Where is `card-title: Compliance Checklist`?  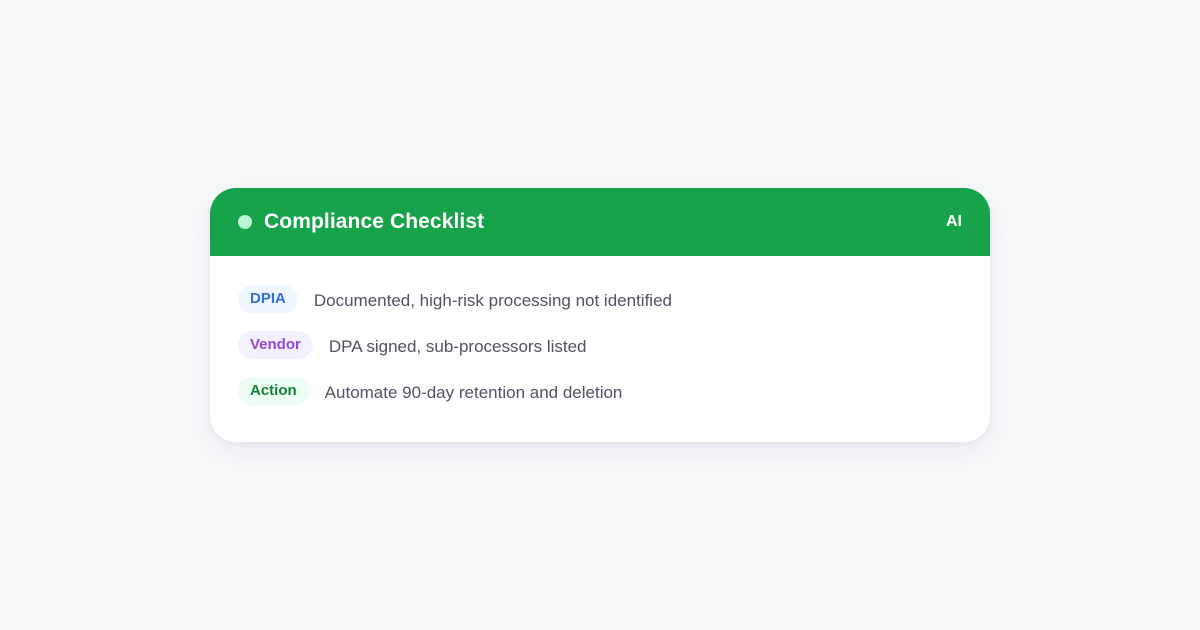
card-title: Compliance Checklist is located at coordinates (374, 221).